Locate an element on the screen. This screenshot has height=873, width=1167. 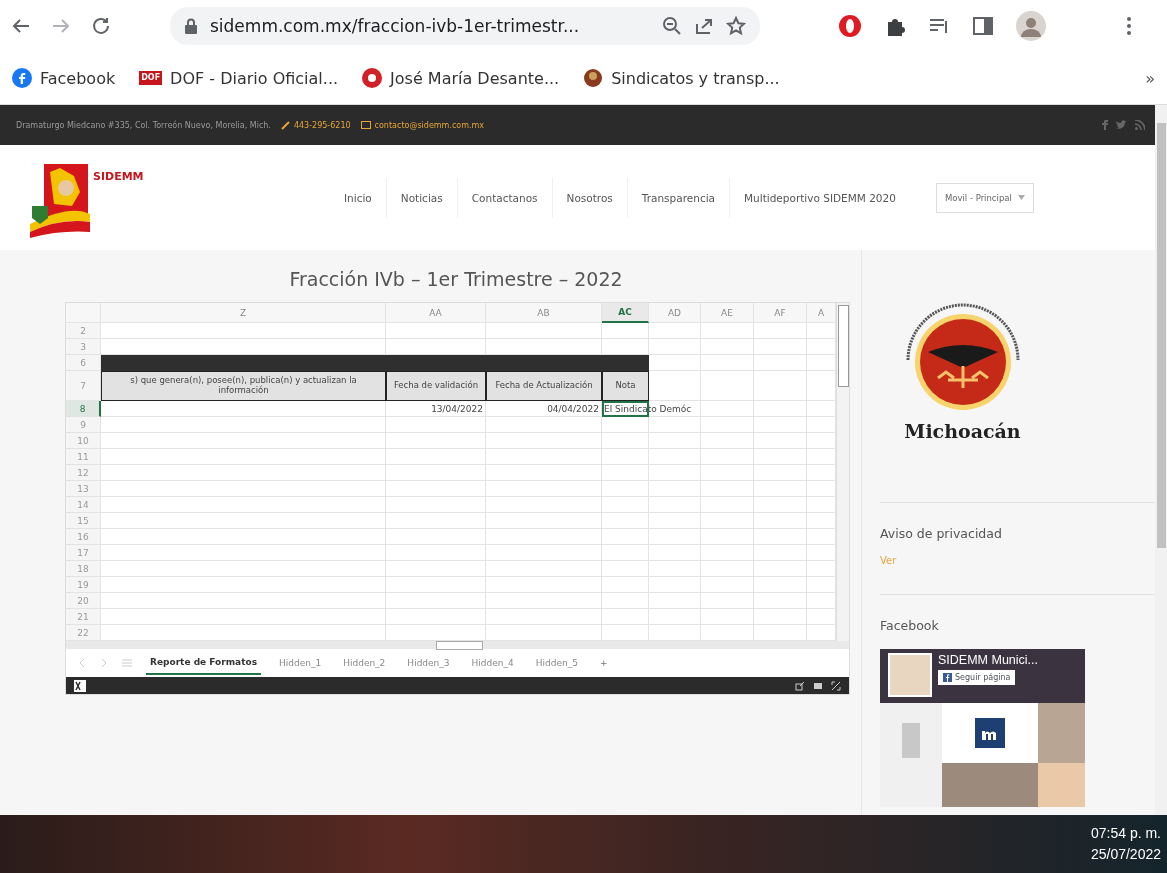
row-number: 3 is located at coordinates (83, 347).